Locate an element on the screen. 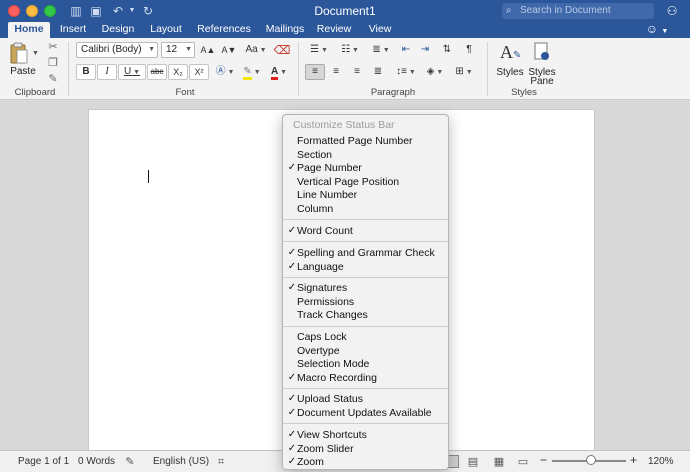  feedback-smiley-icon: ☺ ▼ is located at coordinates (657, 30).